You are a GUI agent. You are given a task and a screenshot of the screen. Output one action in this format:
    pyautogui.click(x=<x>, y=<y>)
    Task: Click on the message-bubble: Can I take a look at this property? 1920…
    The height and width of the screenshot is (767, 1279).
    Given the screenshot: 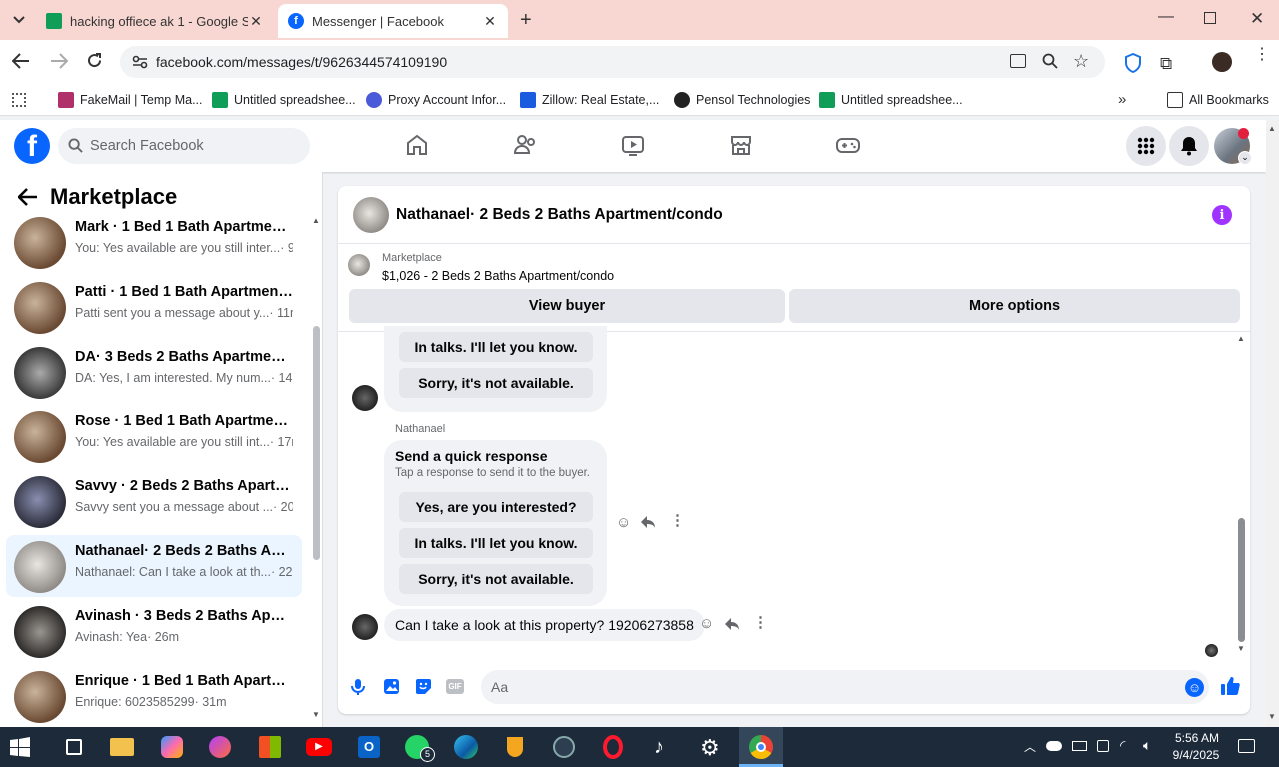 What is the action you would take?
    pyautogui.click(x=544, y=625)
    